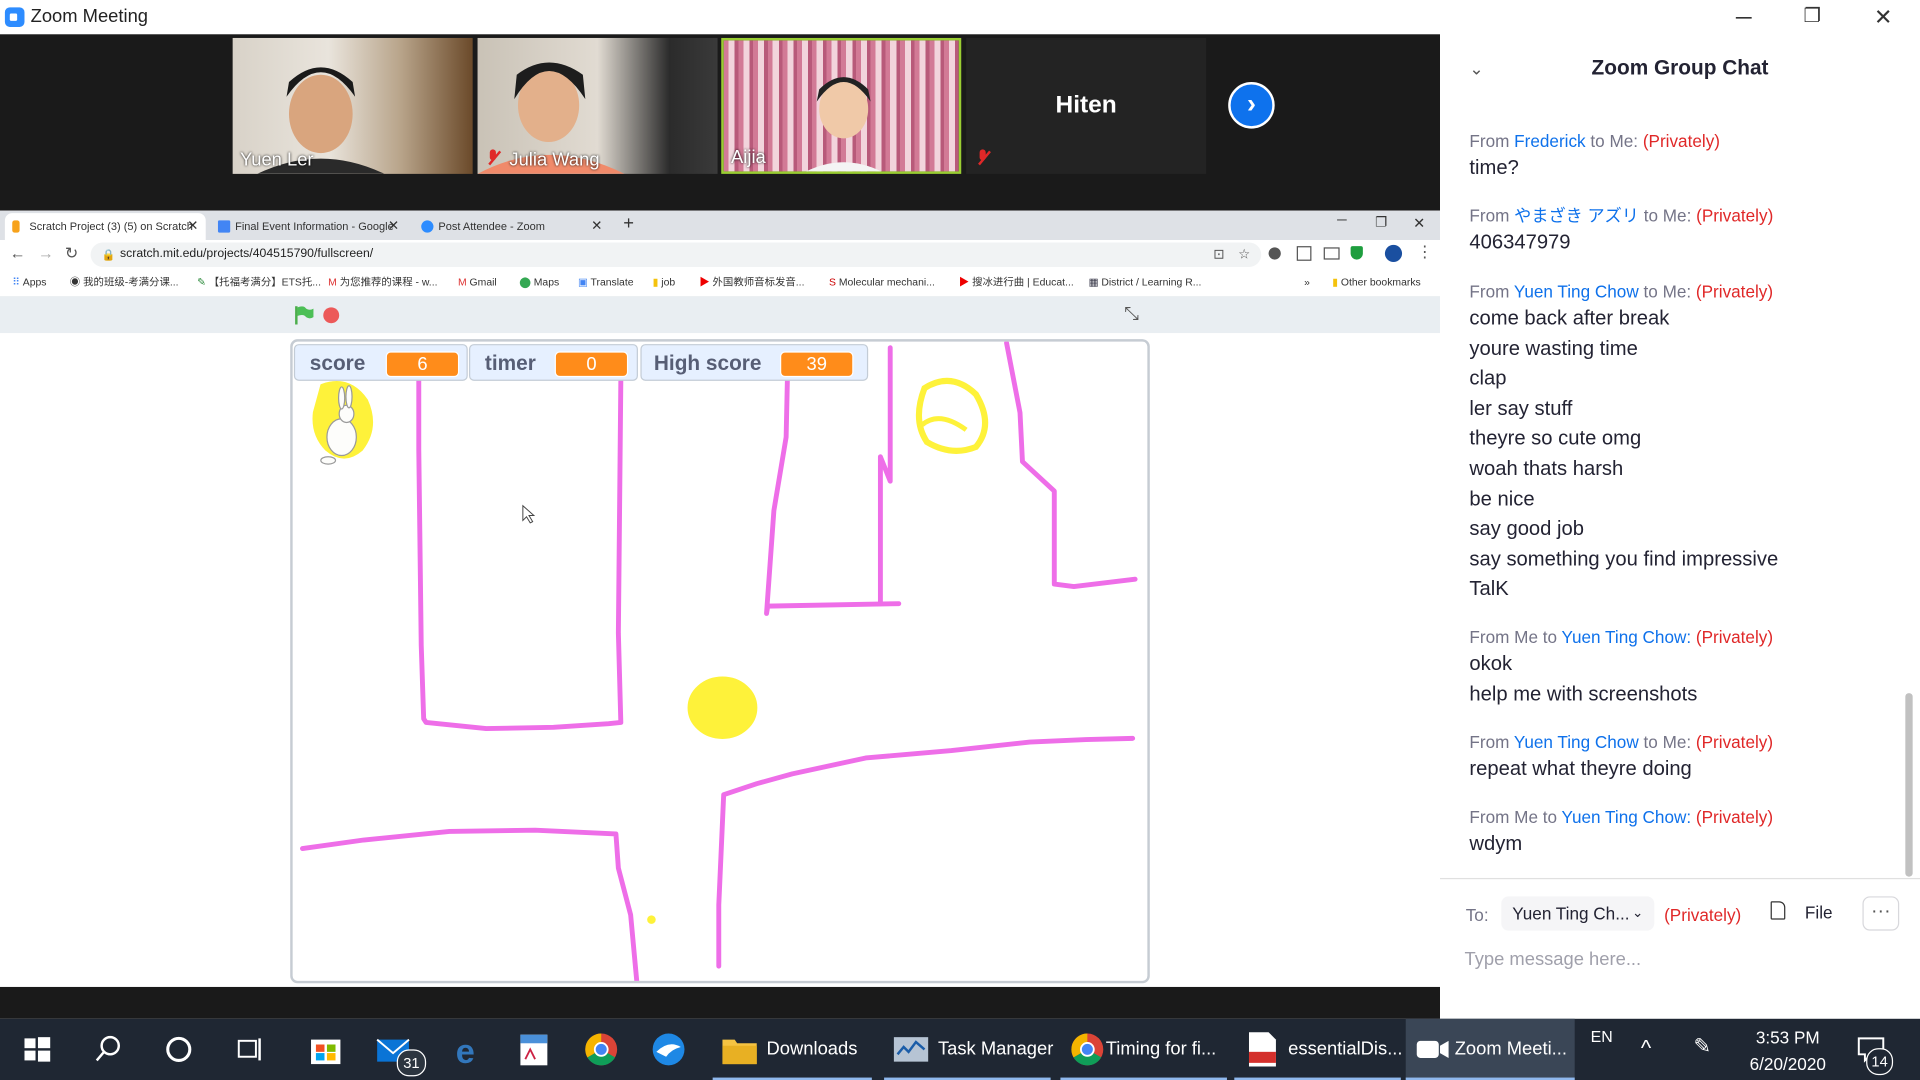 The image size is (1920, 1080). Describe the element at coordinates (46, 253) in the screenshot. I see `forward-arrow-icon: →` at that location.